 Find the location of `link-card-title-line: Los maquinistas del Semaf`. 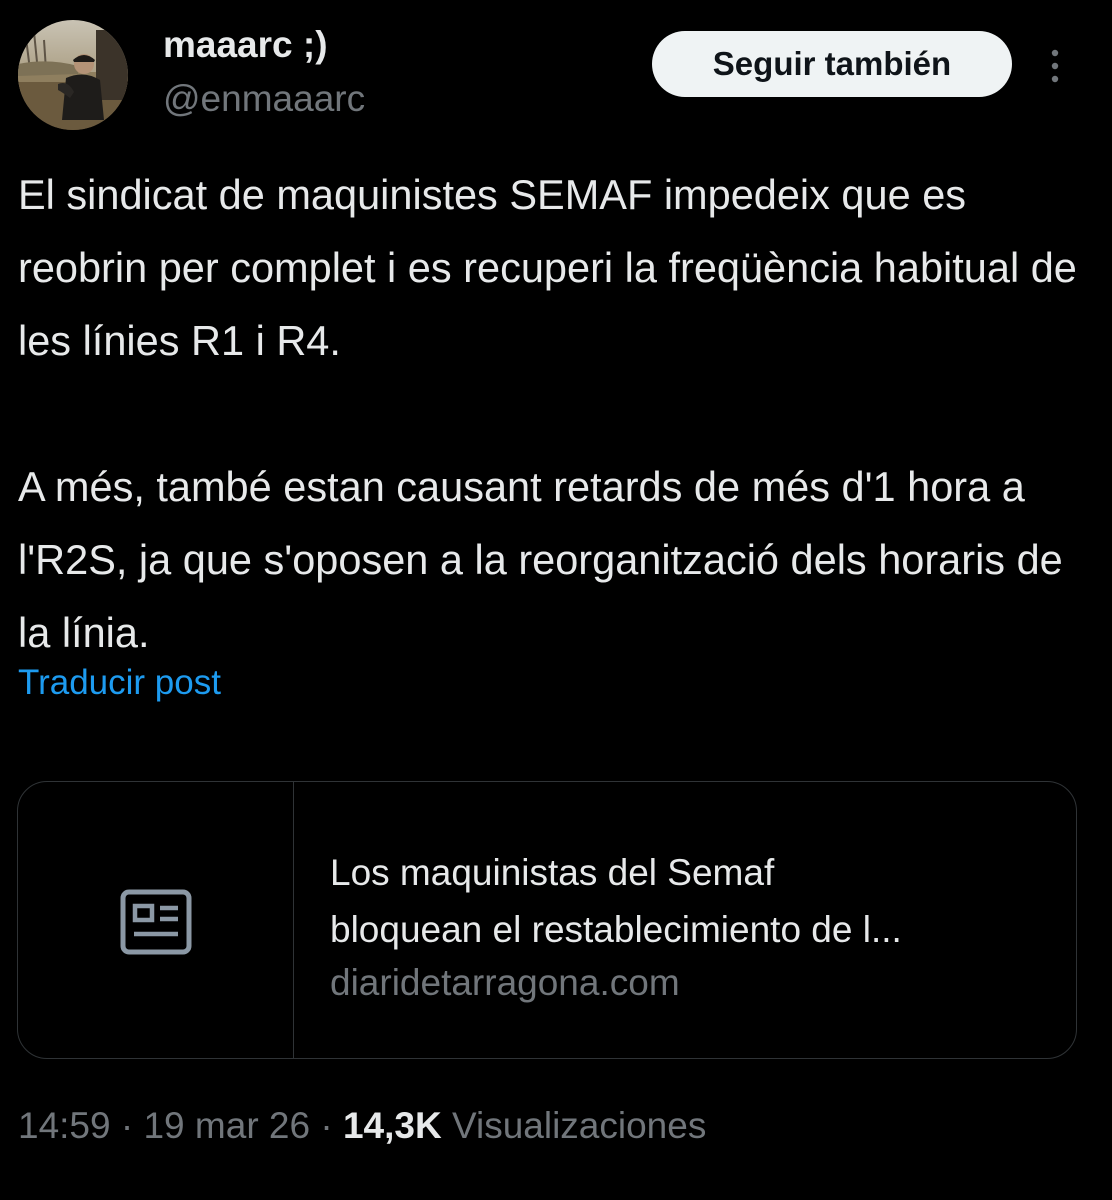

link-card-title-line: Los maquinistas del Semaf is located at coordinates (552, 872).